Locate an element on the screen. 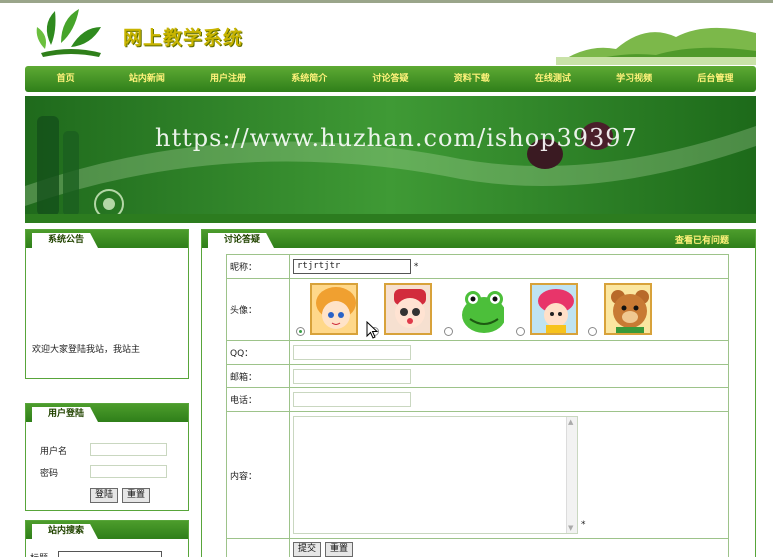  phone-input is located at coordinates (352, 399).